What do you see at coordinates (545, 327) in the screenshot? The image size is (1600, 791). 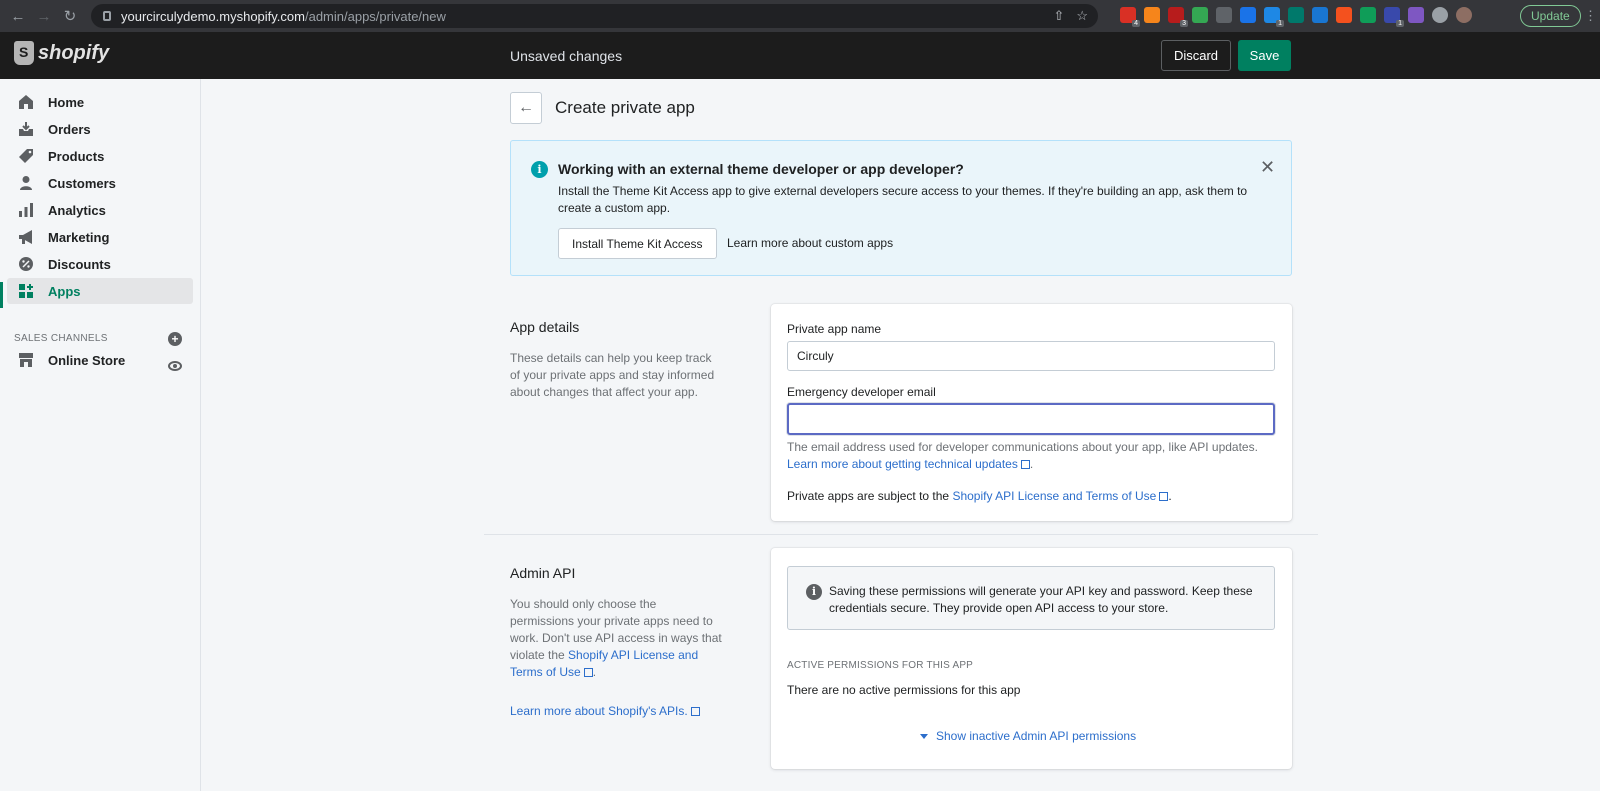 I see `app-details-title: App details` at bounding box center [545, 327].